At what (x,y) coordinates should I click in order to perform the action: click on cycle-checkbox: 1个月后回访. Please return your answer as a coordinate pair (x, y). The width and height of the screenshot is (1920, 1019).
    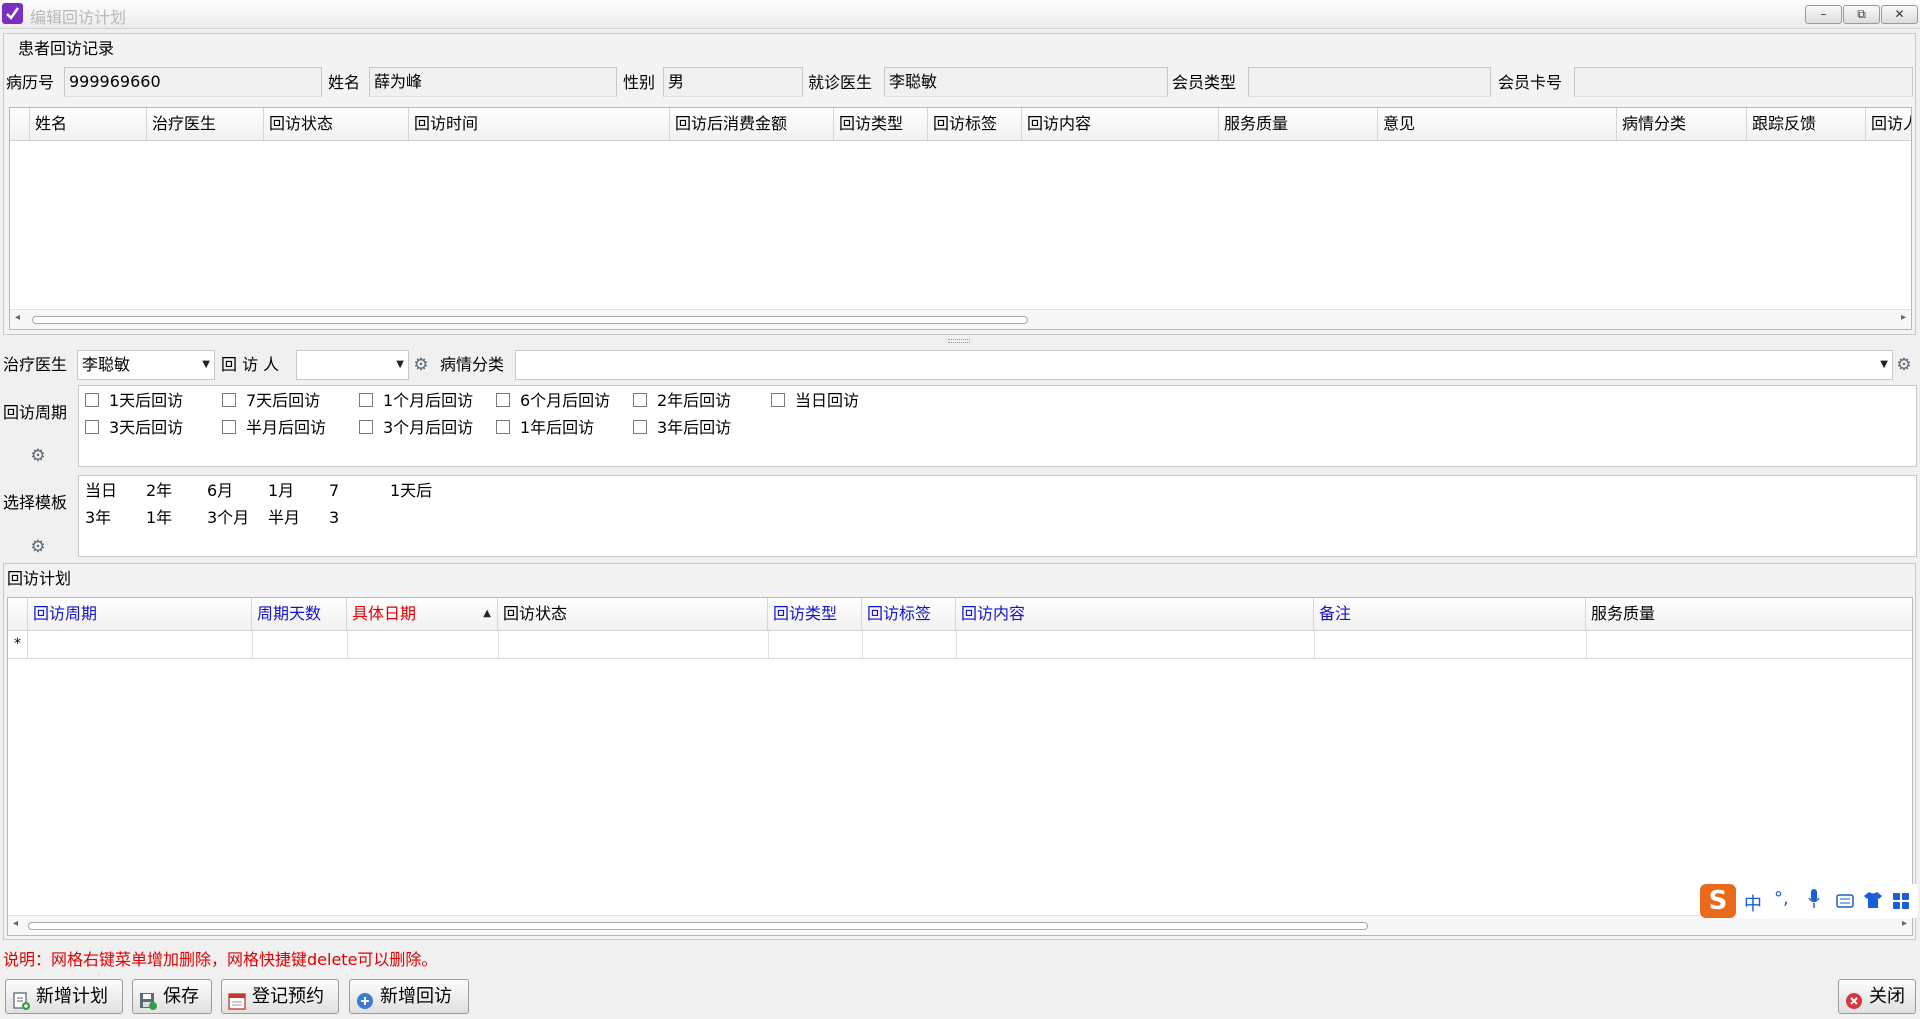
    Looking at the image, I should click on (416, 401).